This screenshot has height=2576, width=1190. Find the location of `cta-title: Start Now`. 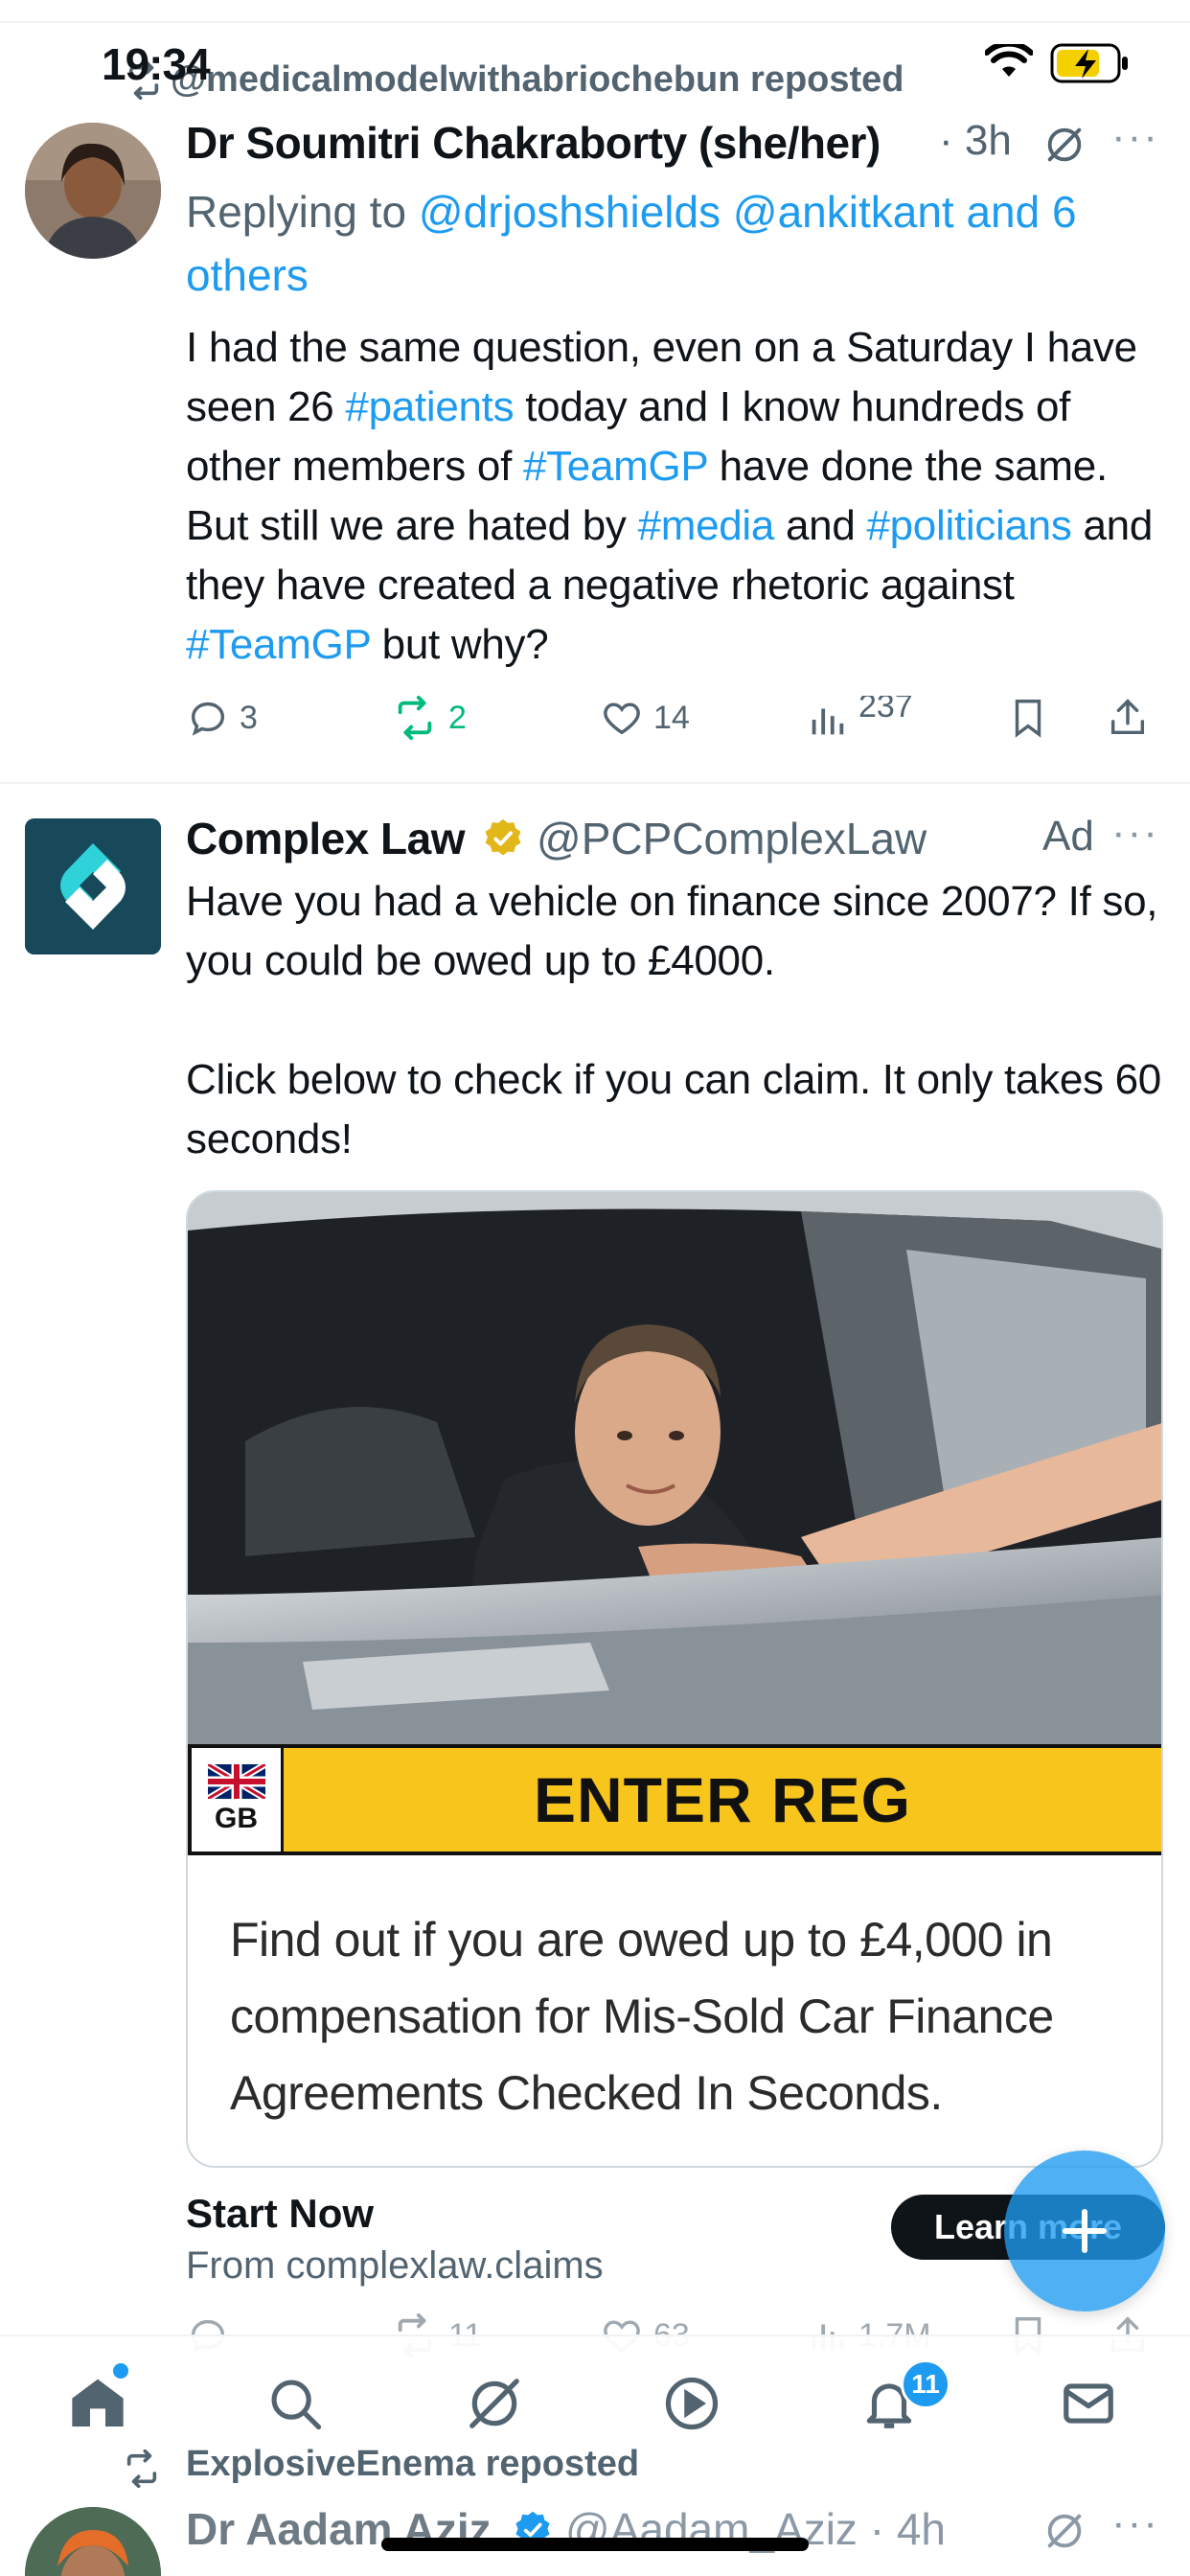

cta-title: Start Now is located at coordinates (280, 2214).